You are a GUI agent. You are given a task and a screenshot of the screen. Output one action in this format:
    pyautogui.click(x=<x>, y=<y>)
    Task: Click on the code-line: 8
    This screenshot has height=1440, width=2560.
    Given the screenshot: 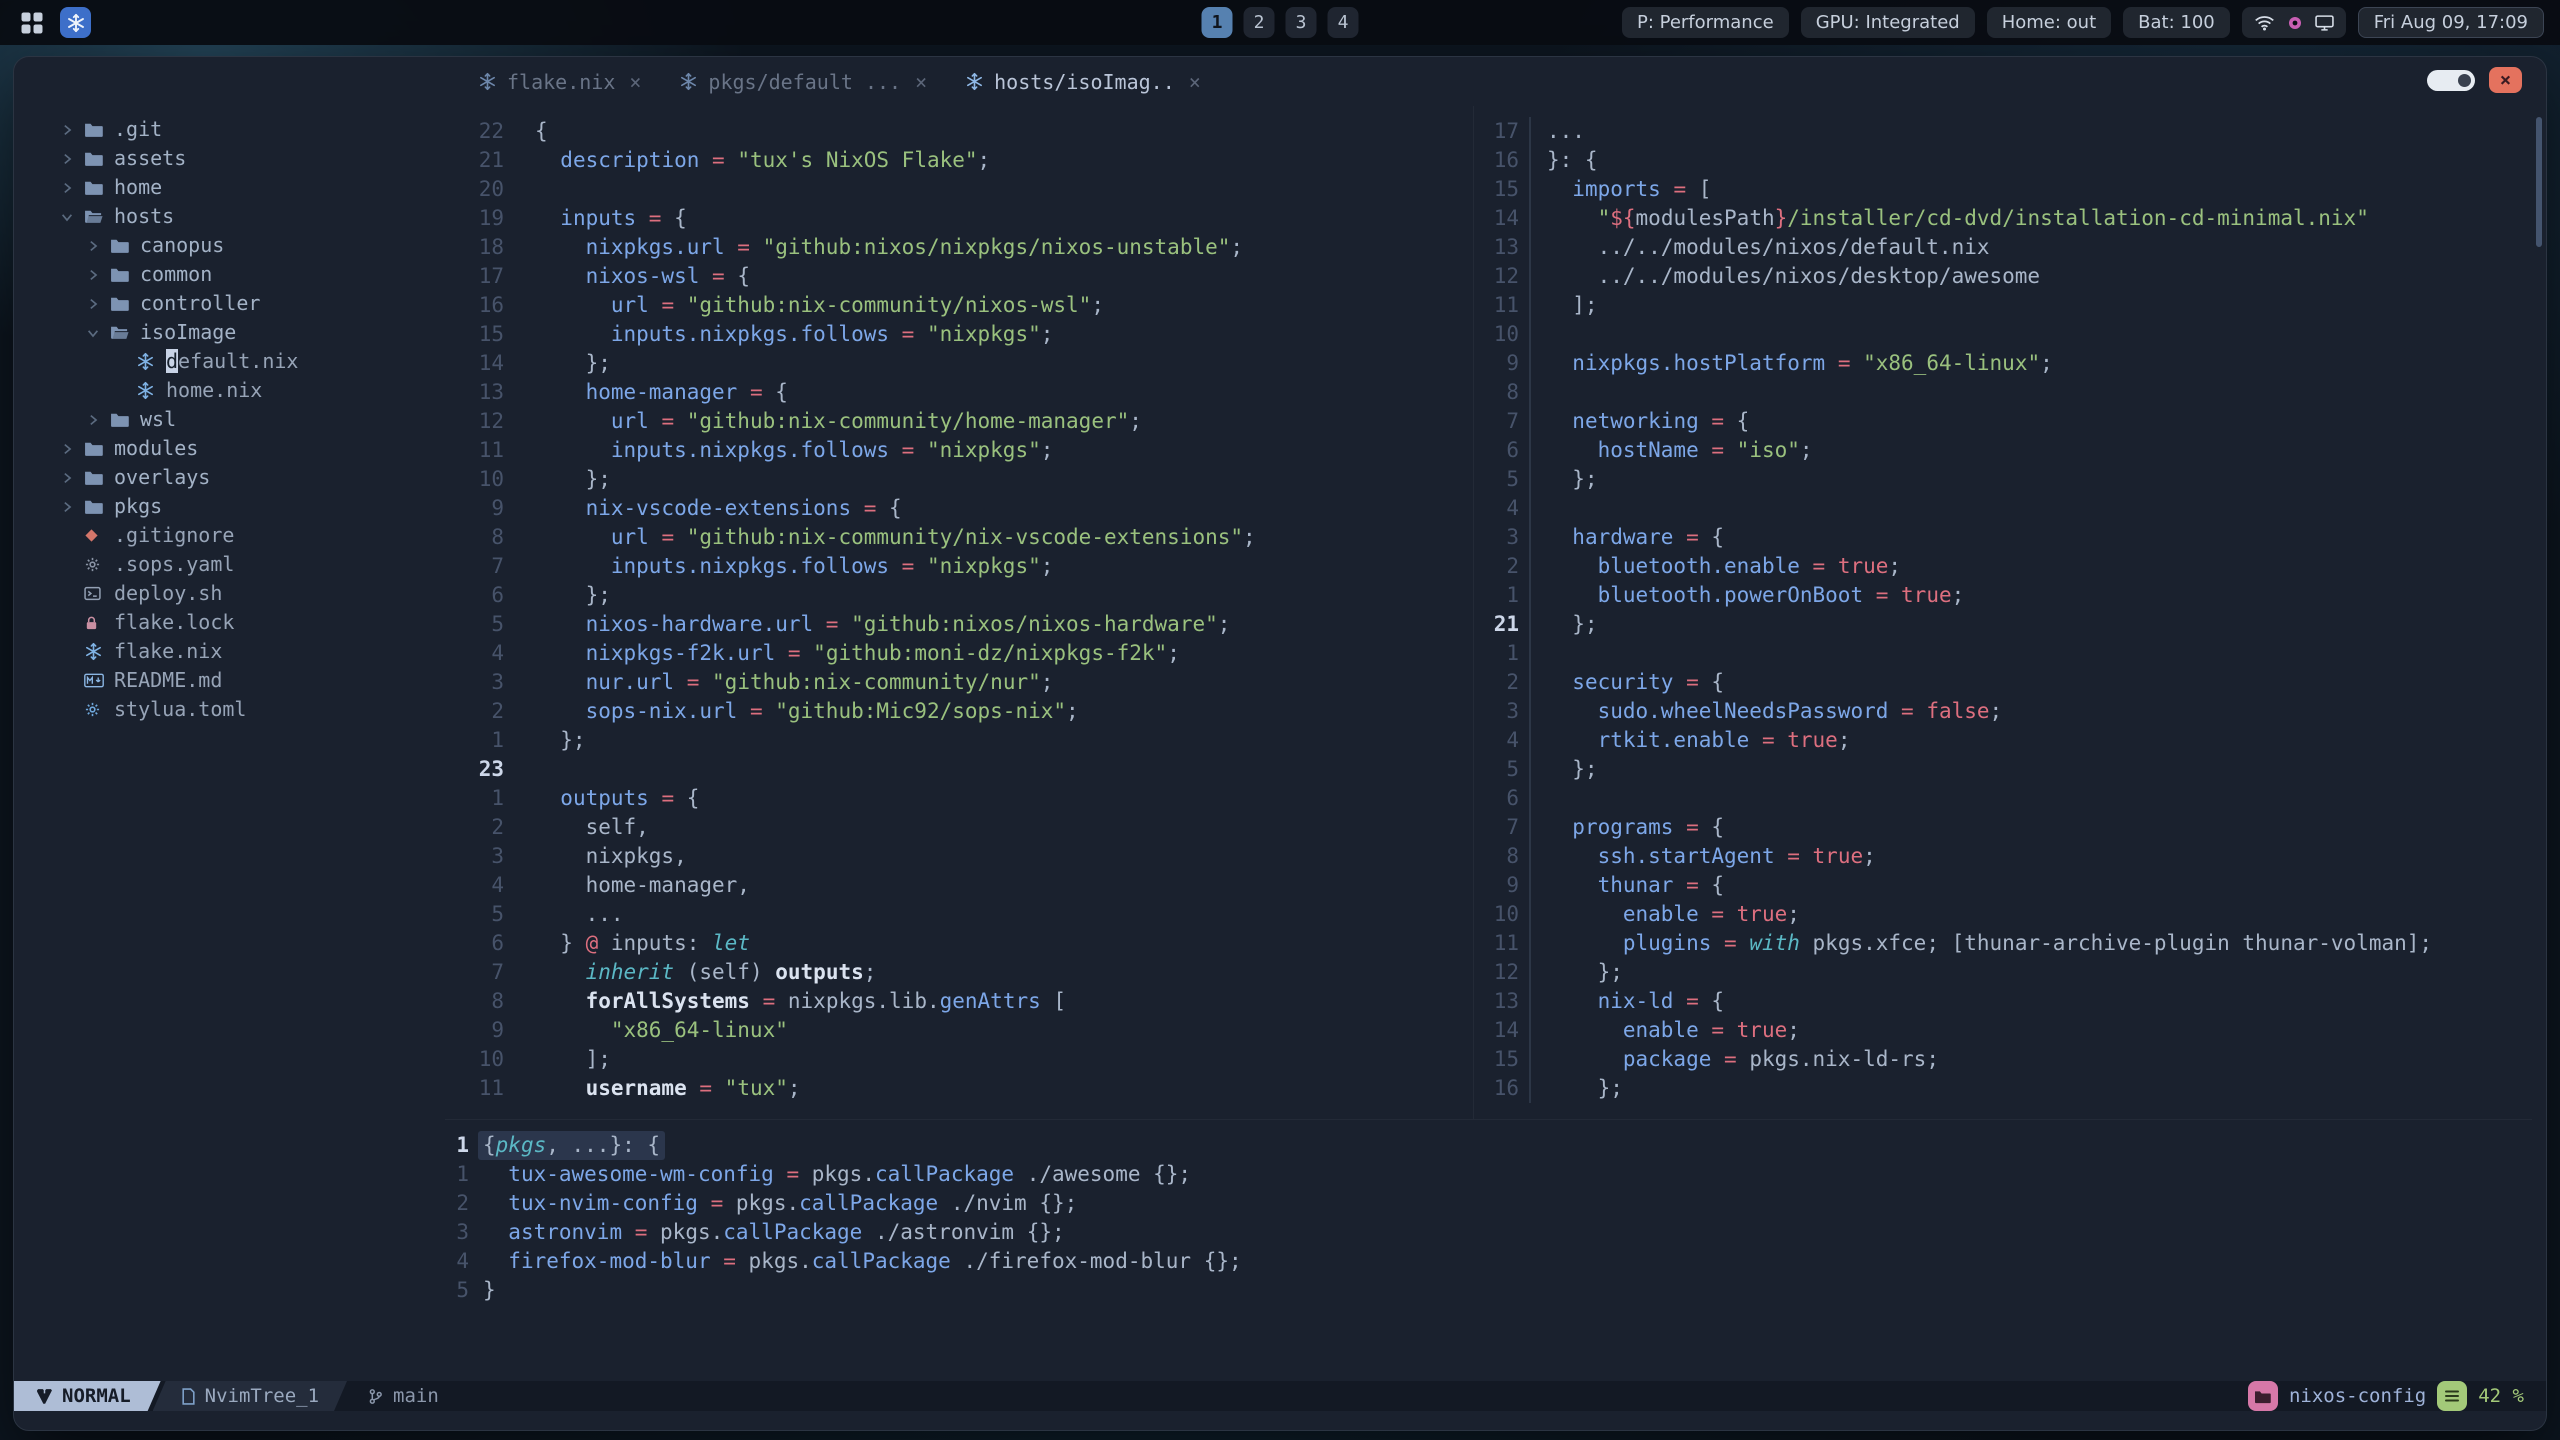 What is the action you would take?
    pyautogui.click(x=2007, y=392)
    